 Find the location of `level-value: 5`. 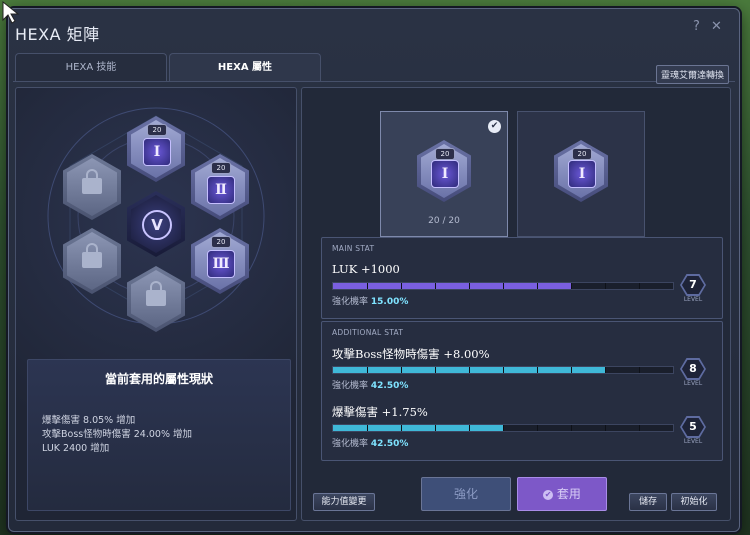

level-value: 5 is located at coordinates (693, 427).